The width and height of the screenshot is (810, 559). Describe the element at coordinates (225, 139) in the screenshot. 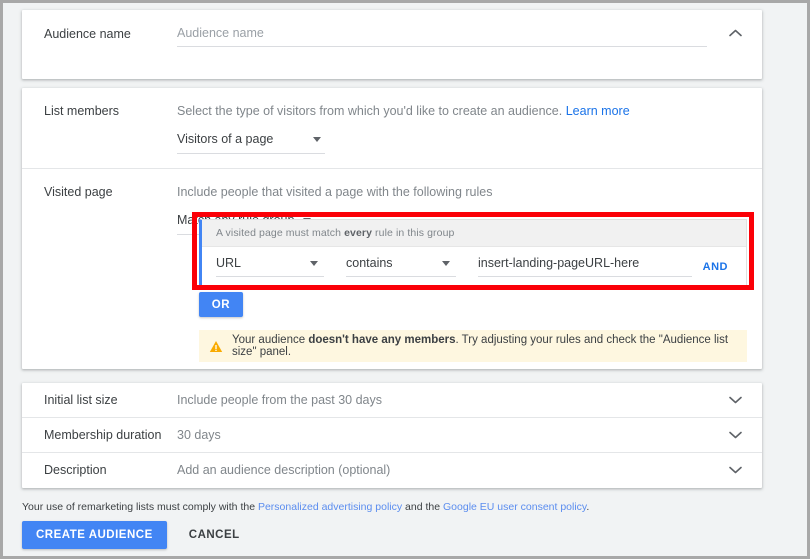

I see `list-members-select-value: Visitors of a page` at that location.